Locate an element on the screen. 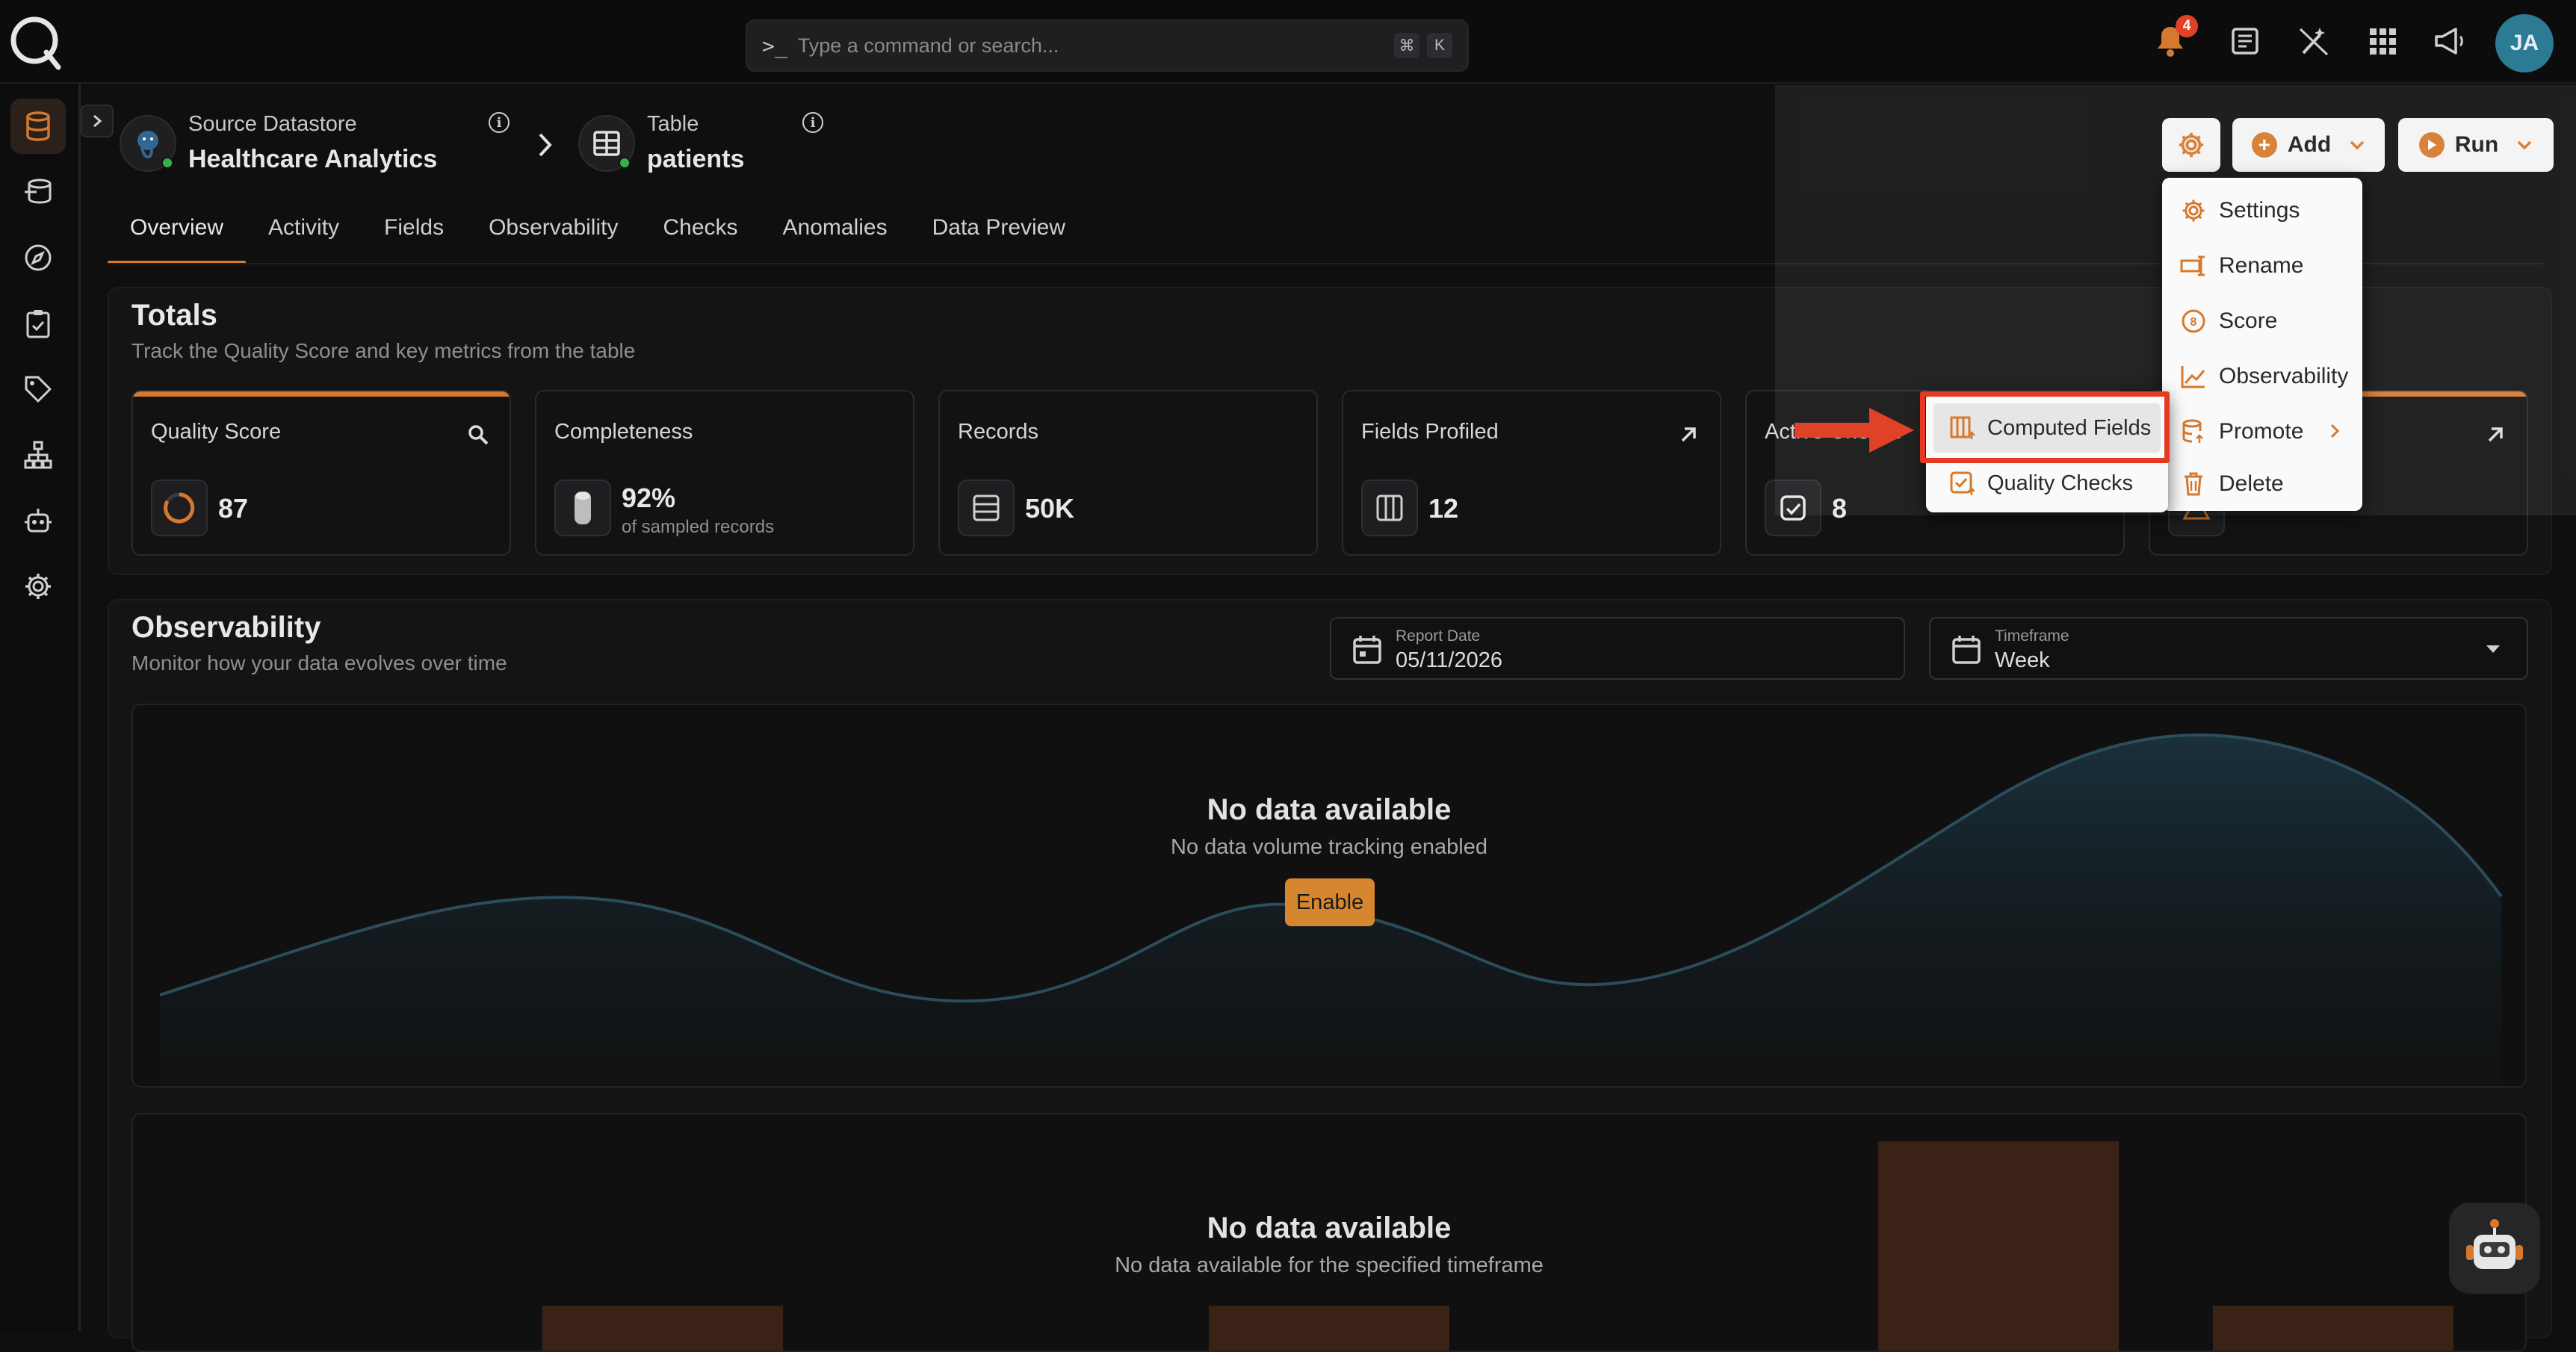  shortcut-key-k: K is located at coordinates (1439, 45).